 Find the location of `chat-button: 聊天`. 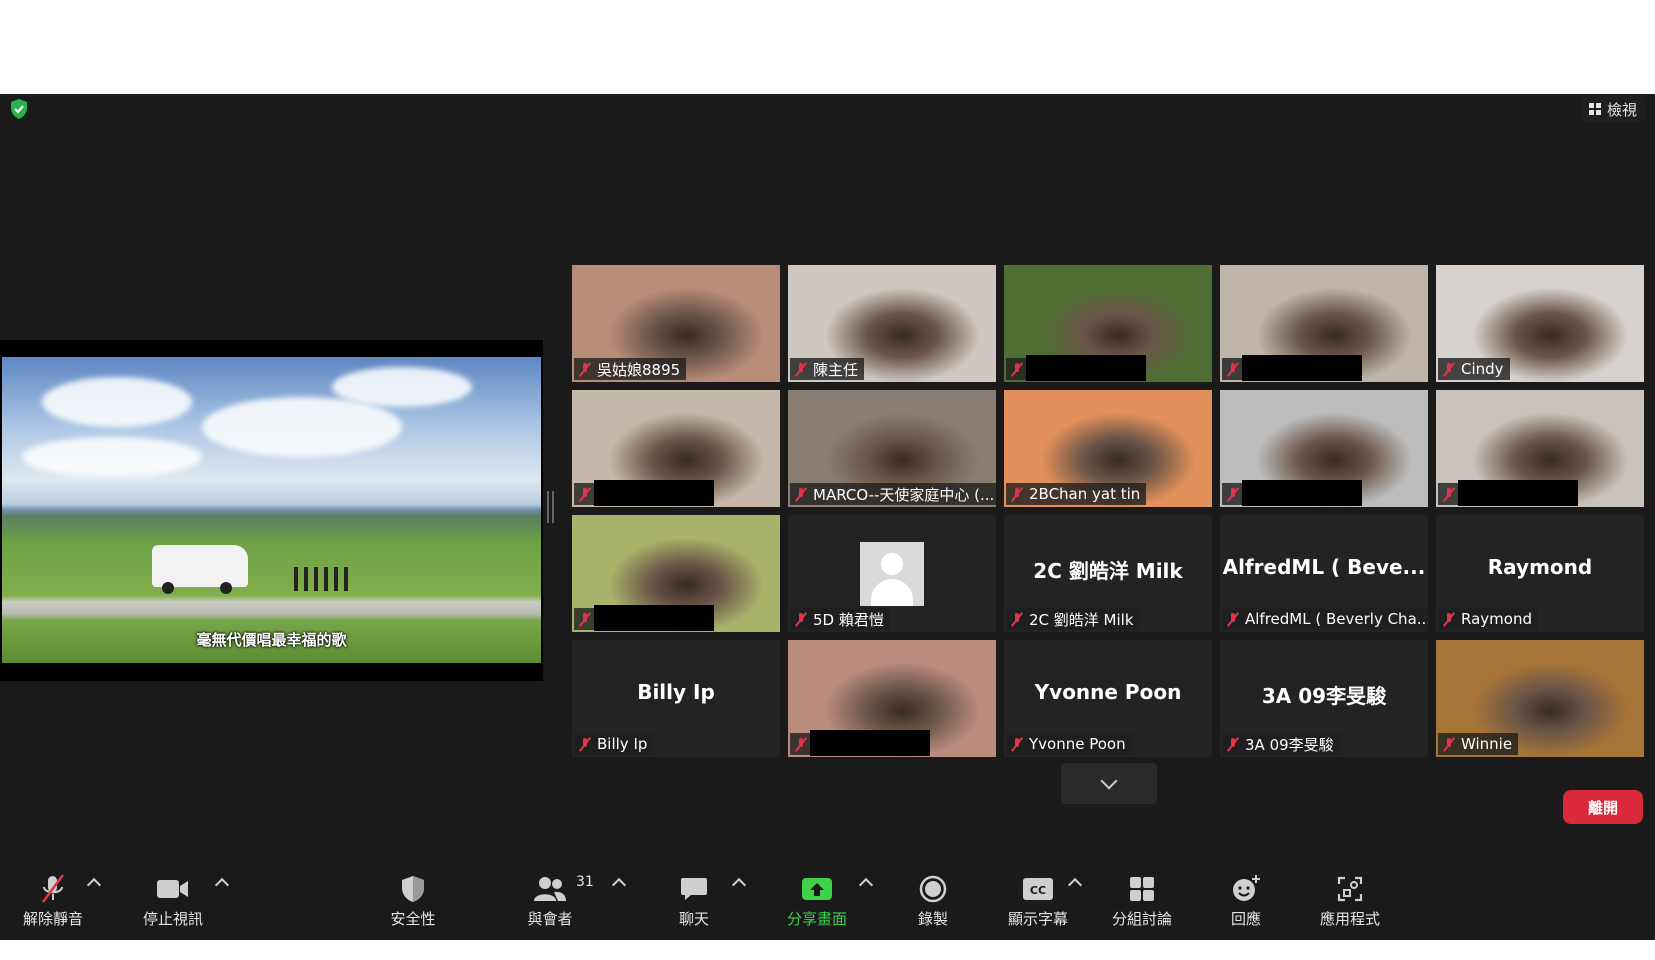

chat-button: 聊天 is located at coordinates (694, 902).